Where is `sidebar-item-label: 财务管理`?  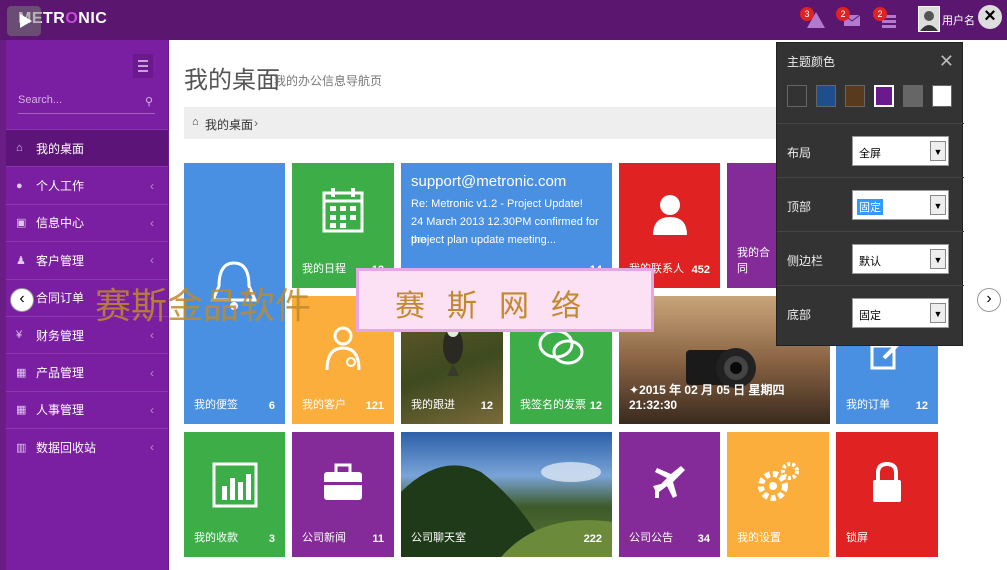
sidebar-item-label: 财务管理 is located at coordinates (60, 335).